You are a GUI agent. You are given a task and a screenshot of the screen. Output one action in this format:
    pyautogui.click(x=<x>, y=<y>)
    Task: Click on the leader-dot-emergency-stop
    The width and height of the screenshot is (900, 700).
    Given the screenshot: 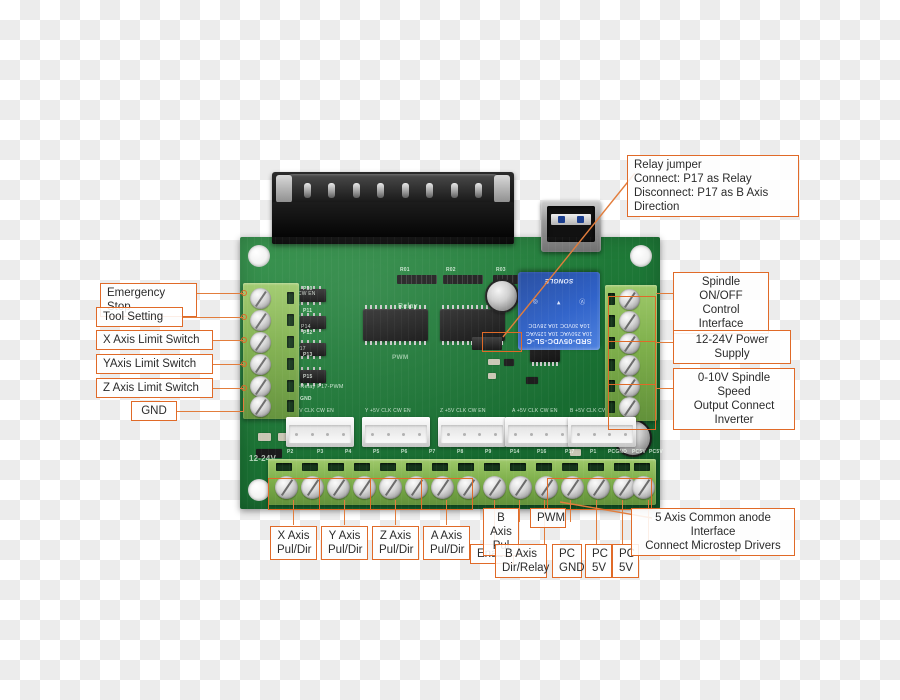 What is the action you would take?
    pyautogui.click(x=244, y=293)
    